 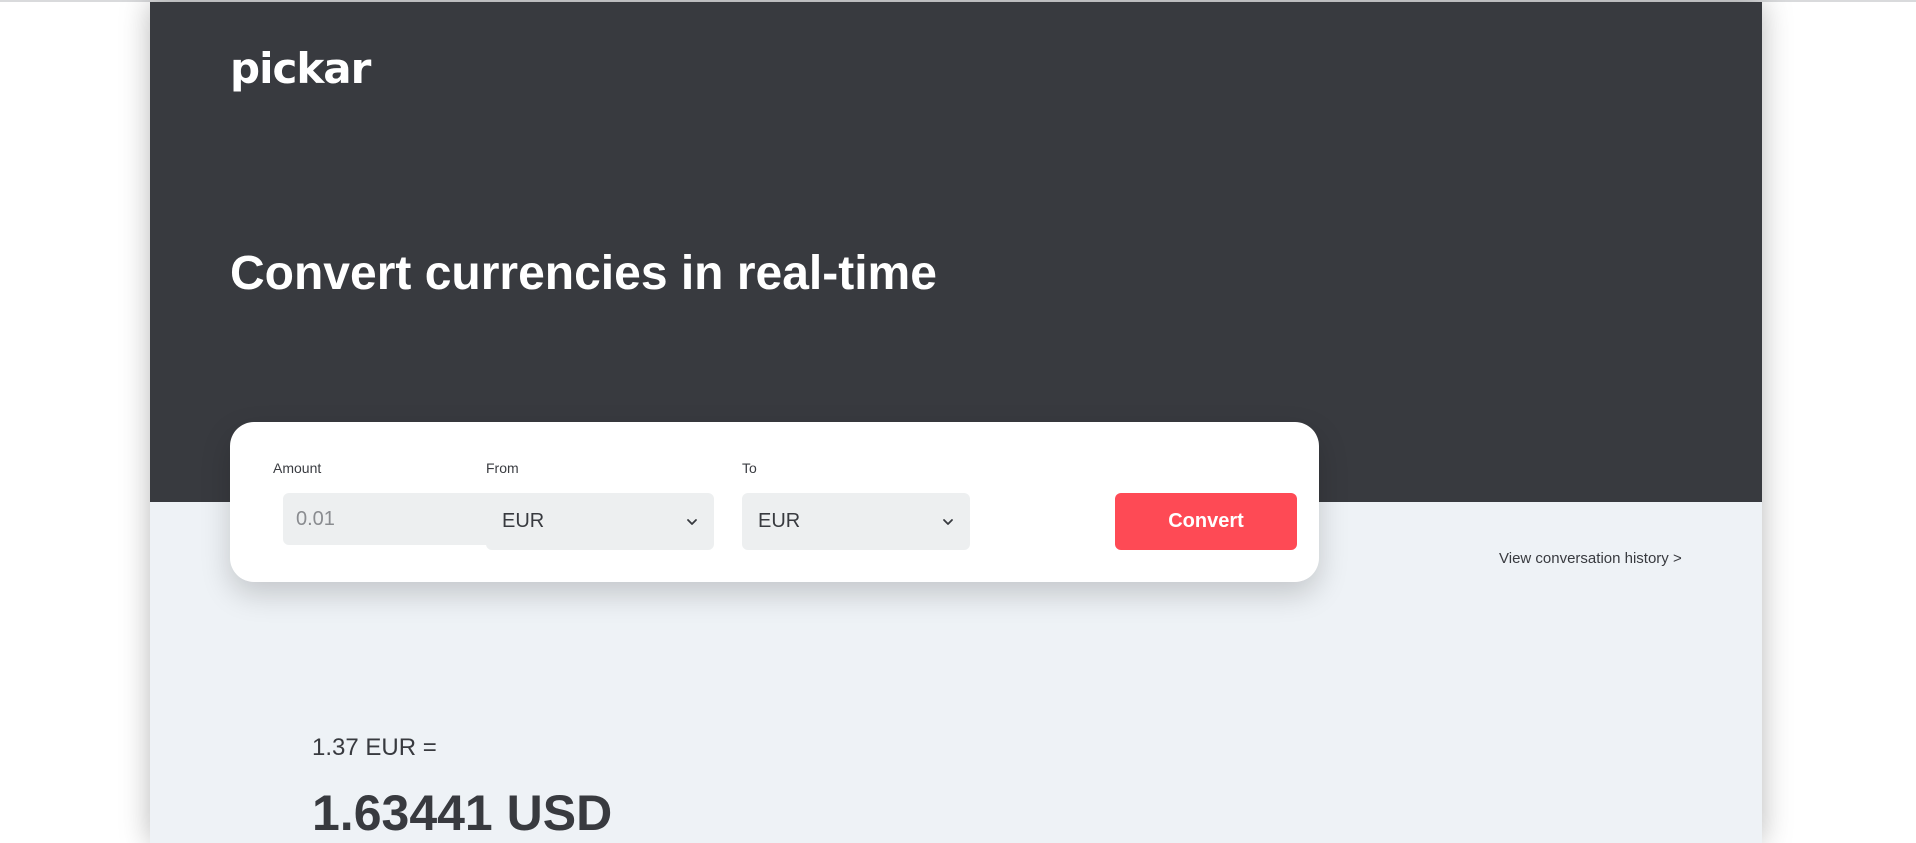 I want to click on amount-label: Amount, so click(x=297, y=468).